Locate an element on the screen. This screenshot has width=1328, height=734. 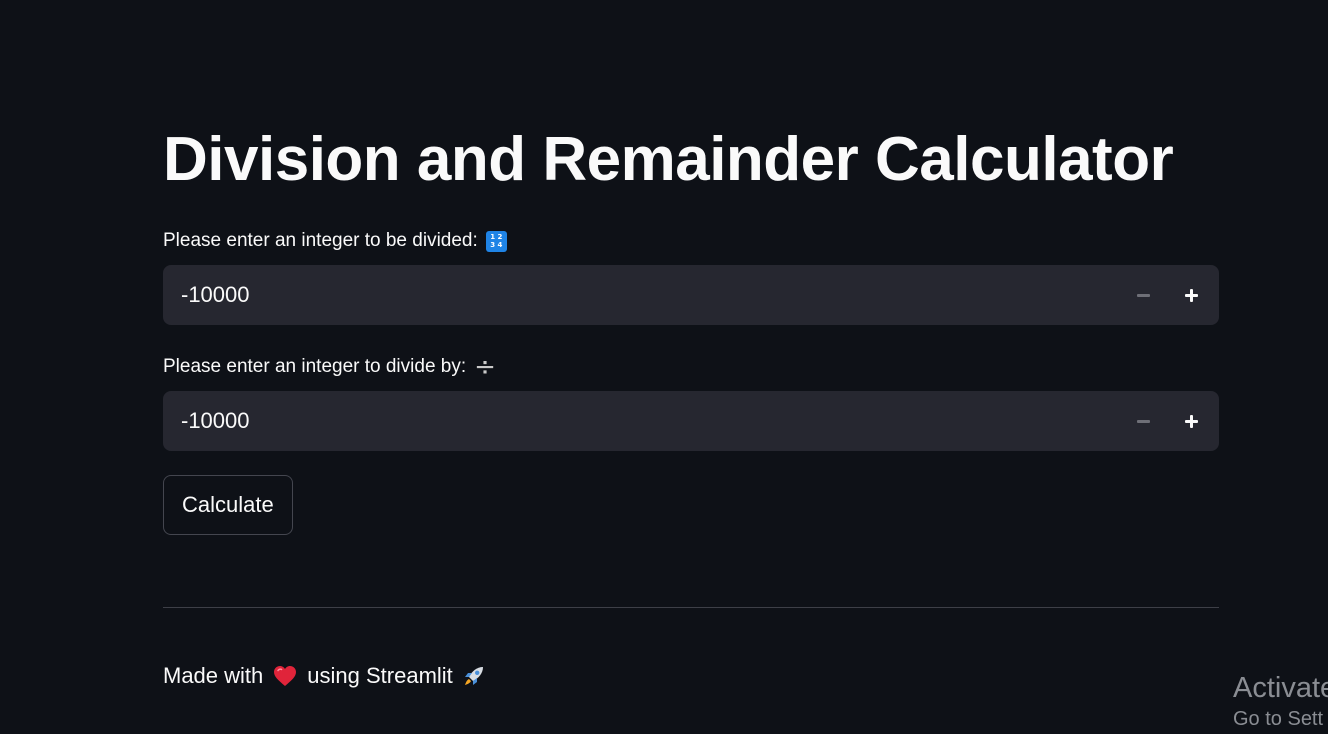
rocket-icon is located at coordinates (473, 676).